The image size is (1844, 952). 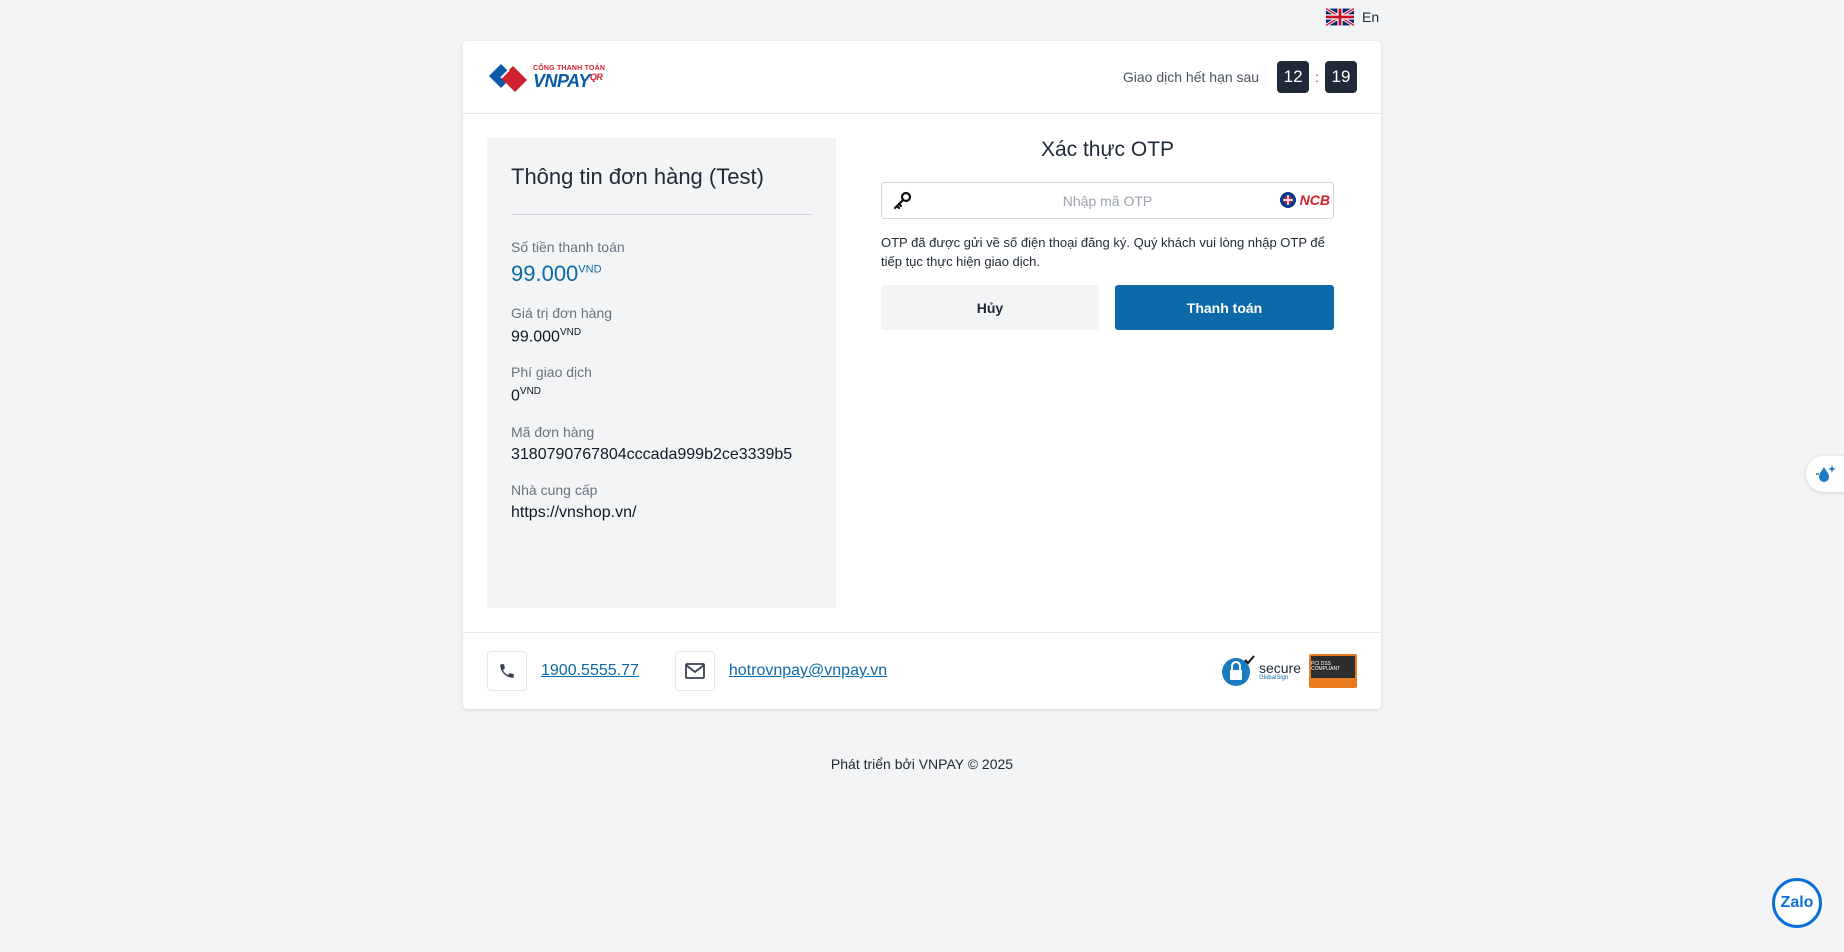 What do you see at coordinates (694, 671) in the screenshot?
I see `mail-icon` at bounding box center [694, 671].